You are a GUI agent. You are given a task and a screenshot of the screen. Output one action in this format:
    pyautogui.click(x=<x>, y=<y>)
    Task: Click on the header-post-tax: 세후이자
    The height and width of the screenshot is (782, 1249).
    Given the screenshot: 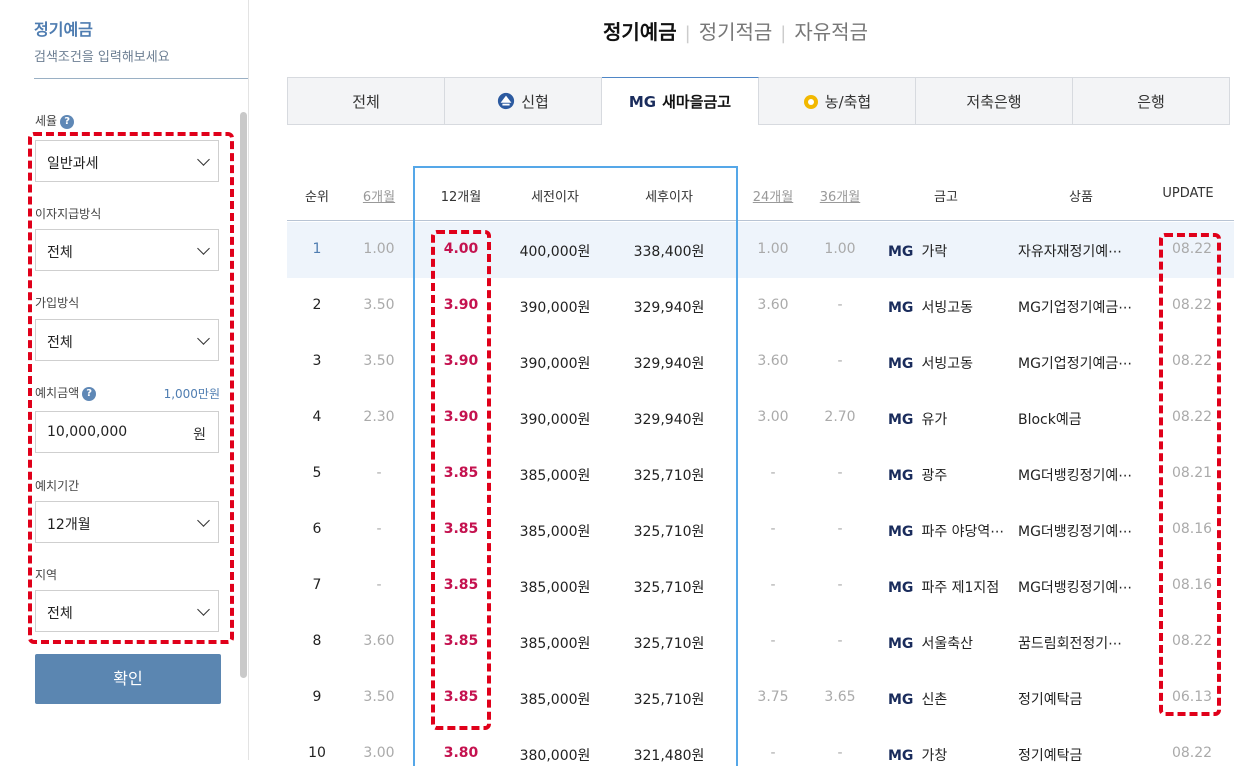 What is the action you would take?
    pyautogui.click(x=669, y=195)
    